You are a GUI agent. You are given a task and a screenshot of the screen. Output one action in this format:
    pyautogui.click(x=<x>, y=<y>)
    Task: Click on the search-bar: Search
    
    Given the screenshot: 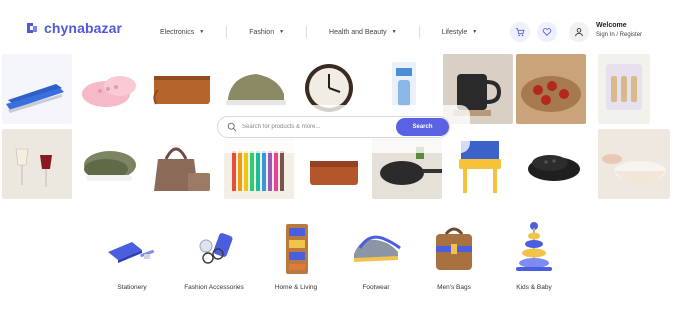 What is the action you would take?
    pyautogui.click(x=333, y=127)
    